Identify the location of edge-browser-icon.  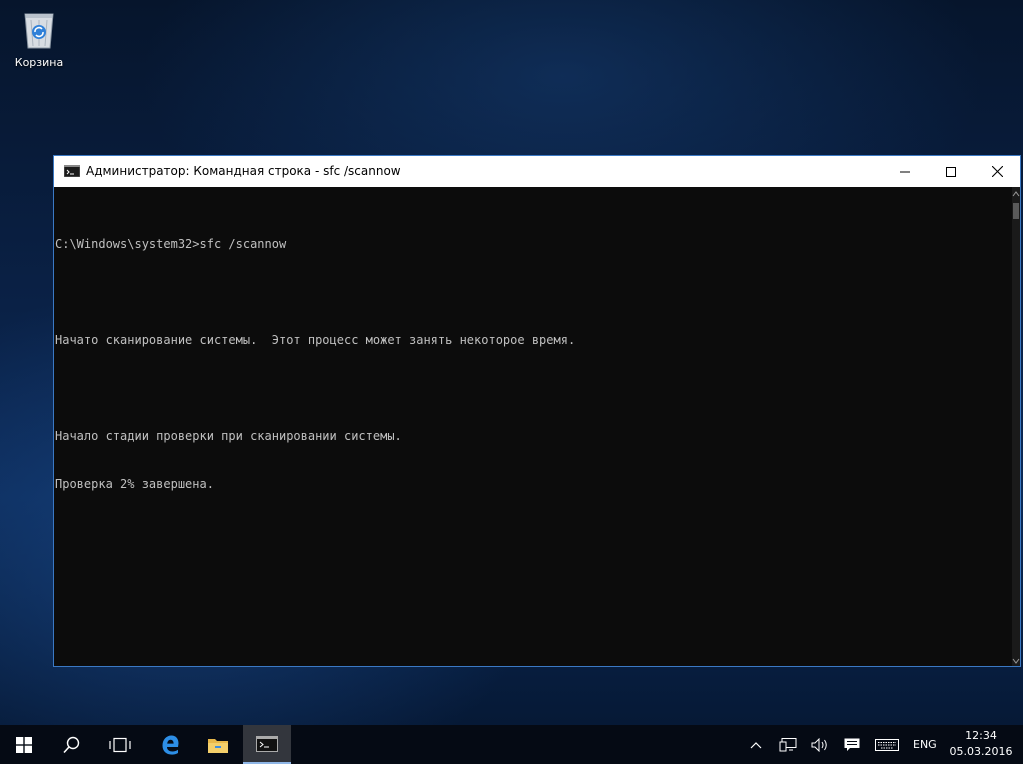
(170, 745).